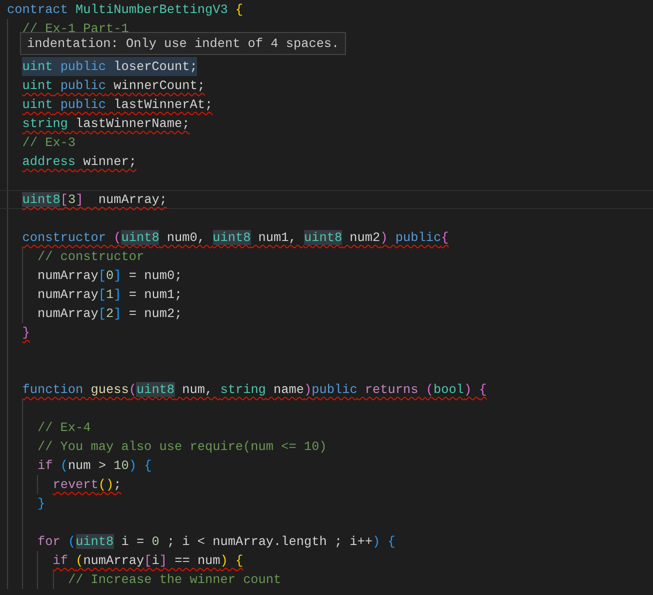 The image size is (653, 595). I want to click on code-token: == num, so click(197, 560).